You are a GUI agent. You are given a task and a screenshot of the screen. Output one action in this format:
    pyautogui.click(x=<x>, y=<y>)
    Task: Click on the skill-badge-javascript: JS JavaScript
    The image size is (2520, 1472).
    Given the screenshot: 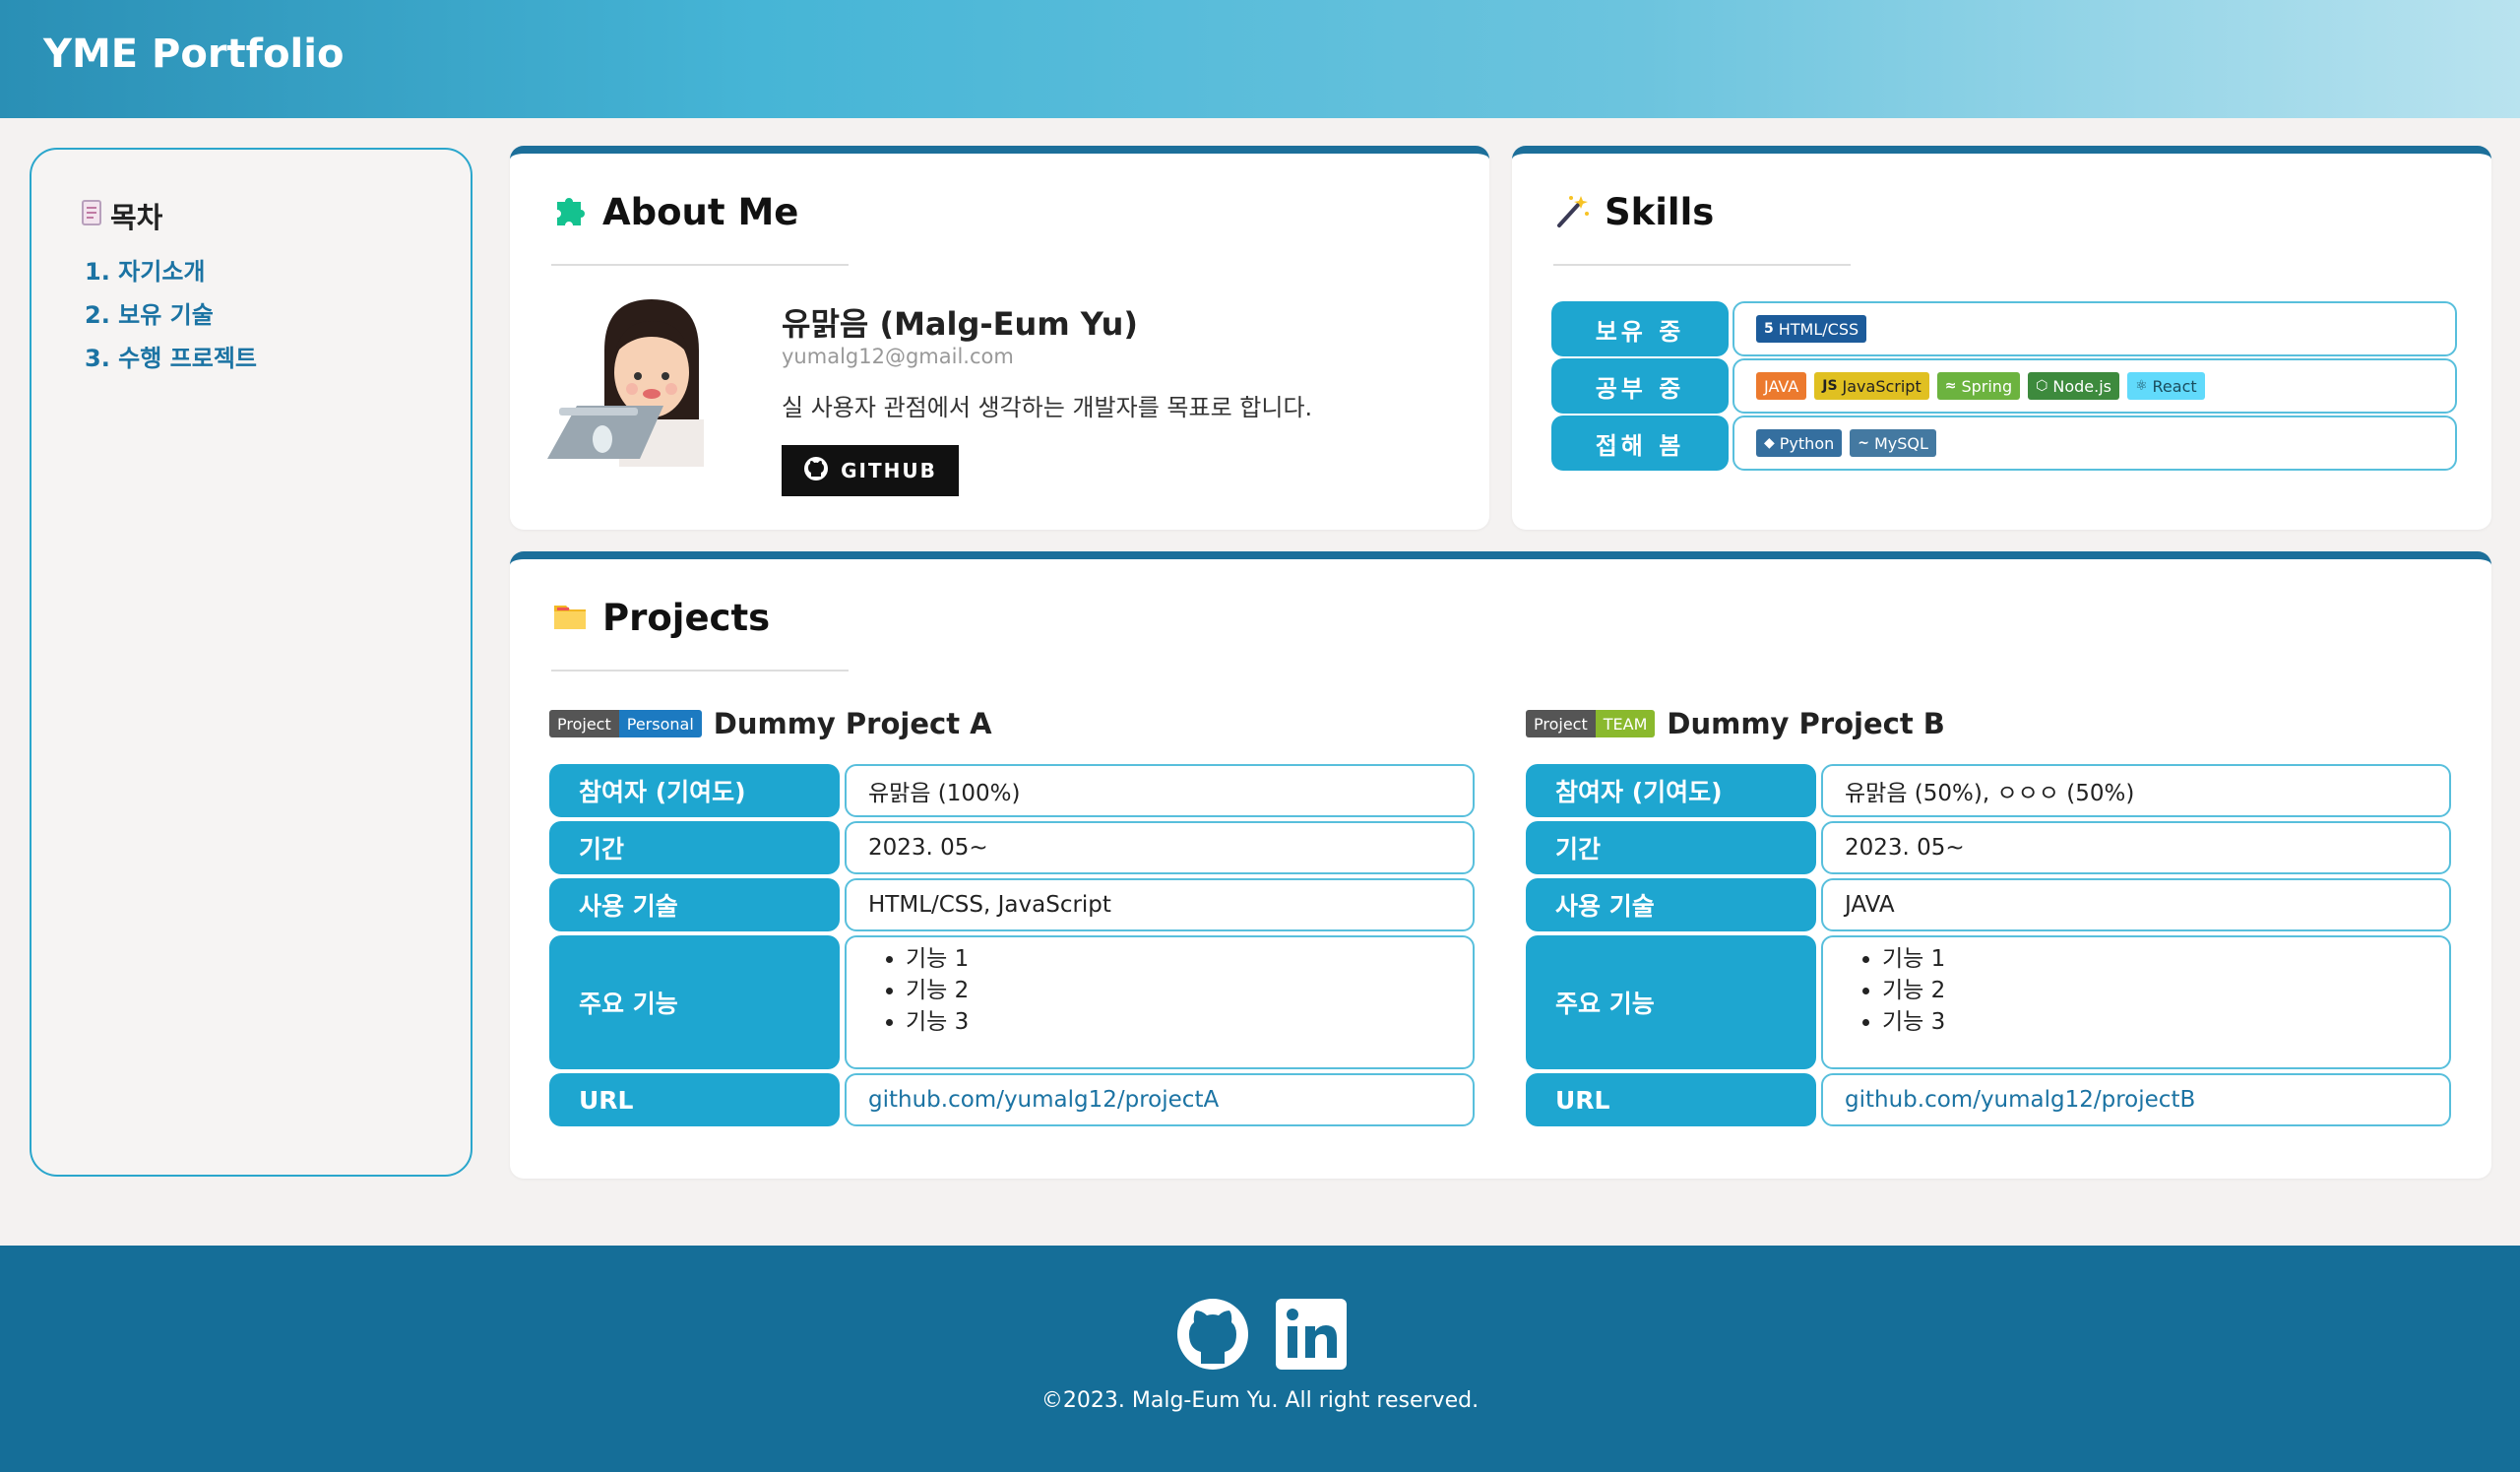 What is the action you would take?
    pyautogui.click(x=1871, y=386)
    